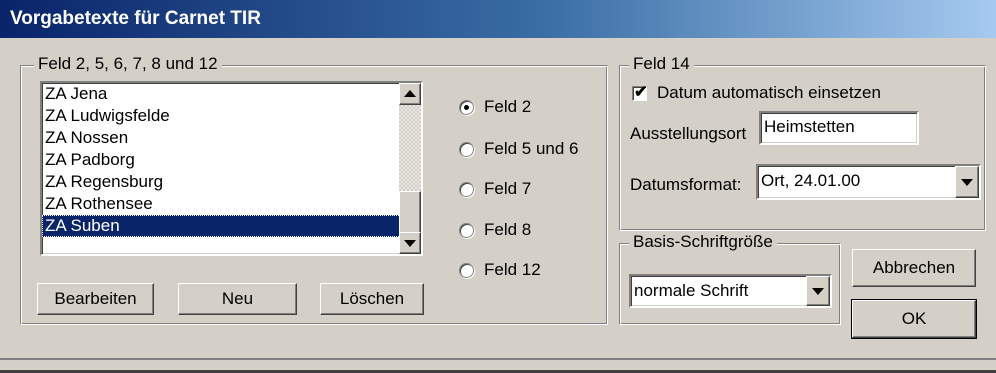  I want to click on auto-date-label: Datum automatisch einsetzen, so click(769, 93).